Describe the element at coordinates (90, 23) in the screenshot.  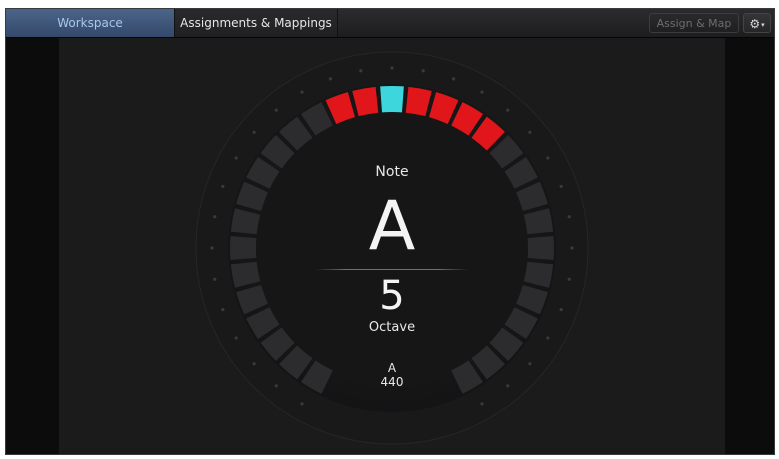
I see `tab-workspace: Workspace` at that location.